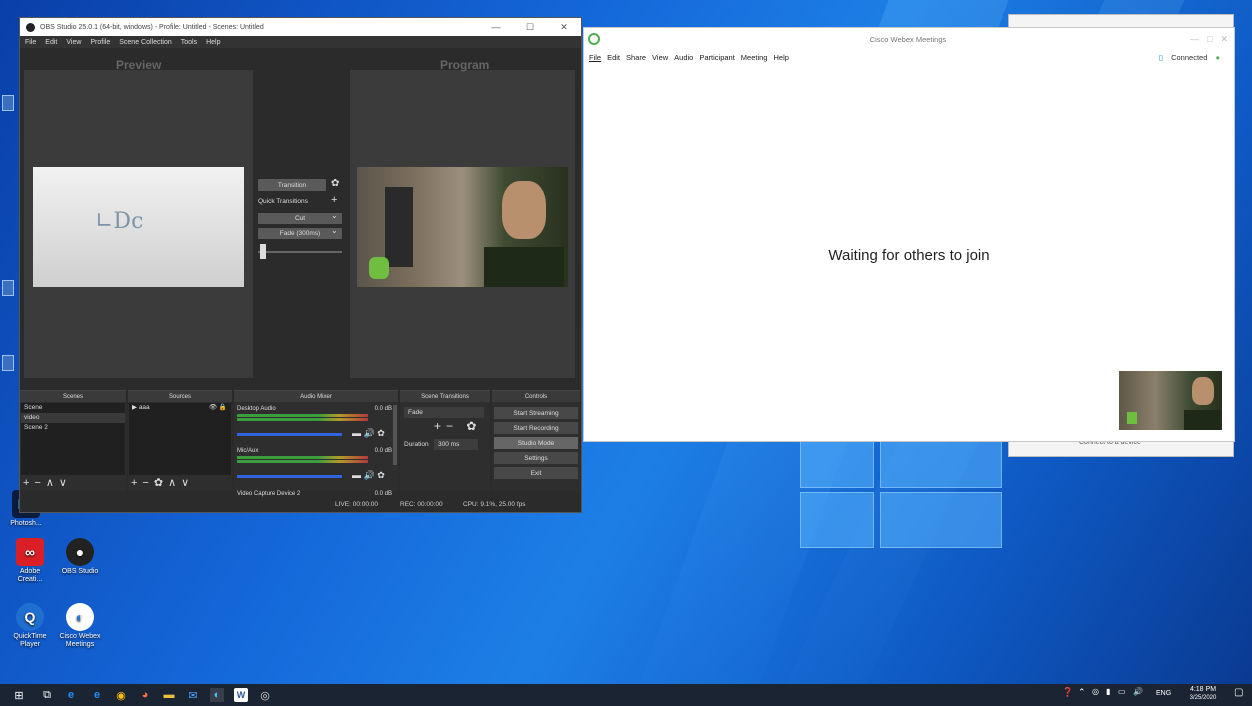 The height and width of the screenshot is (706, 1252). What do you see at coordinates (905, 490) in the screenshot?
I see `windows-logo-wallpaper` at bounding box center [905, 490].